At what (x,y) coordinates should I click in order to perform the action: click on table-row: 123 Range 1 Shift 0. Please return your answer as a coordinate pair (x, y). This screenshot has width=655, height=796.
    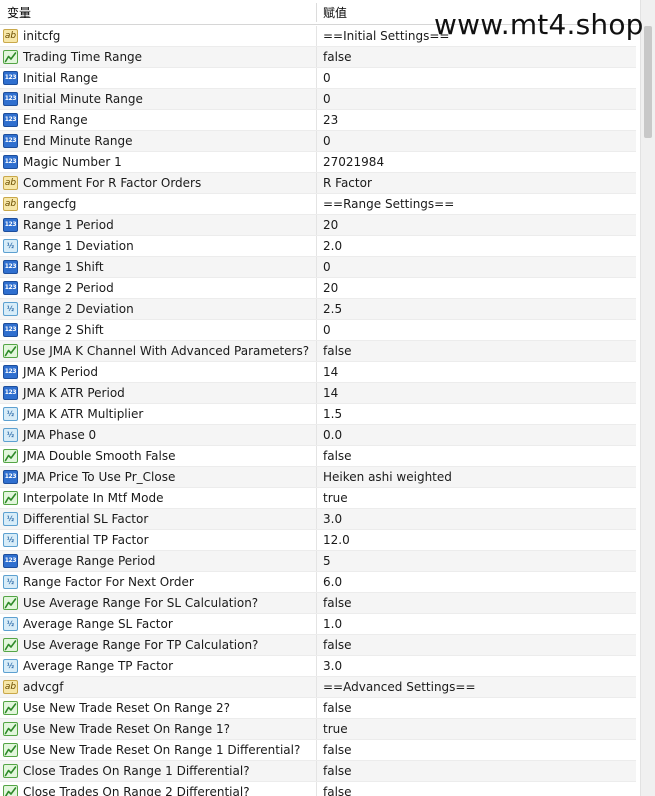
    Looking at the image, I should click on (318, 267).